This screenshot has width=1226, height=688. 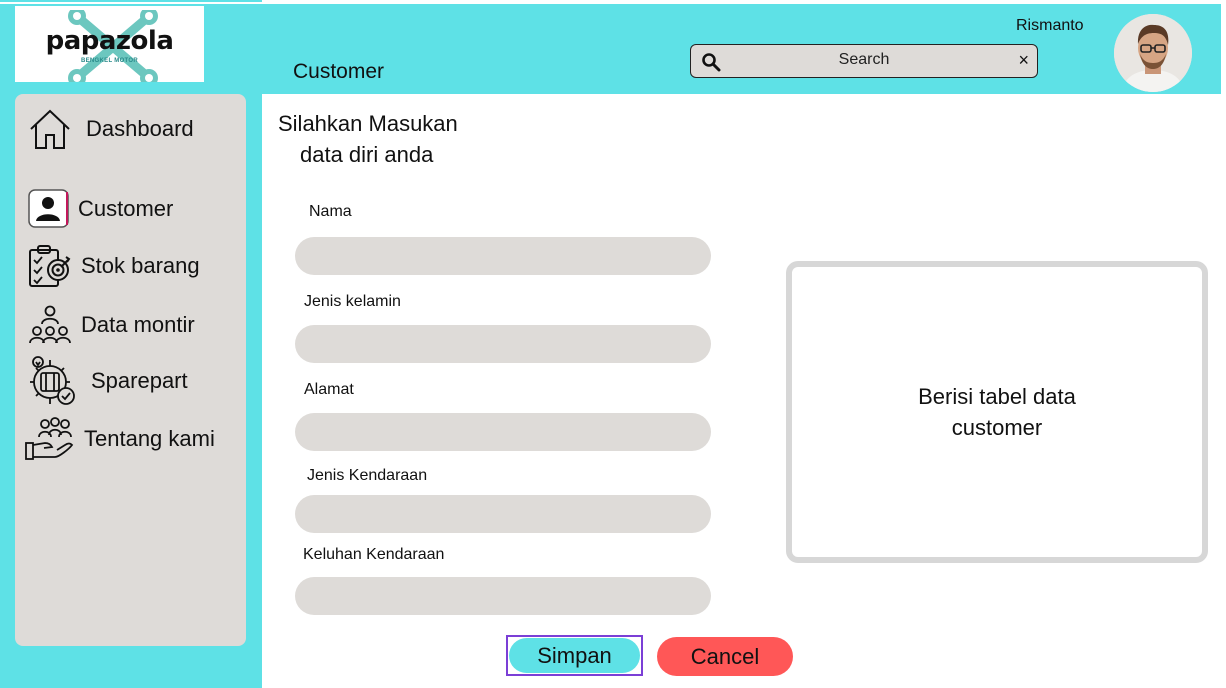 I want to click on form-intro-line-1: Silahkan Masukan, so click(x=368, y=123).